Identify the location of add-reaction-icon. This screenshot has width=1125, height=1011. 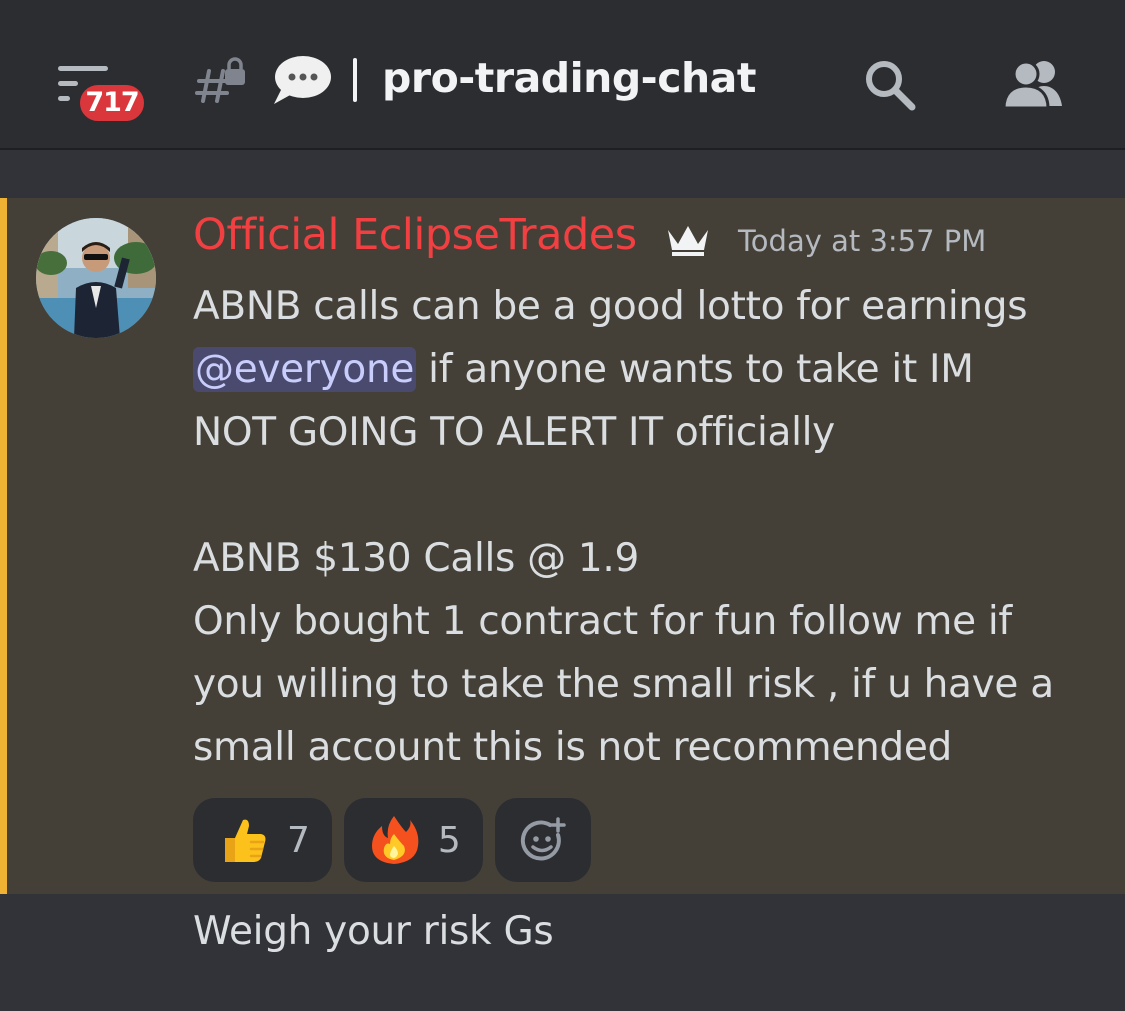
(543, 839).